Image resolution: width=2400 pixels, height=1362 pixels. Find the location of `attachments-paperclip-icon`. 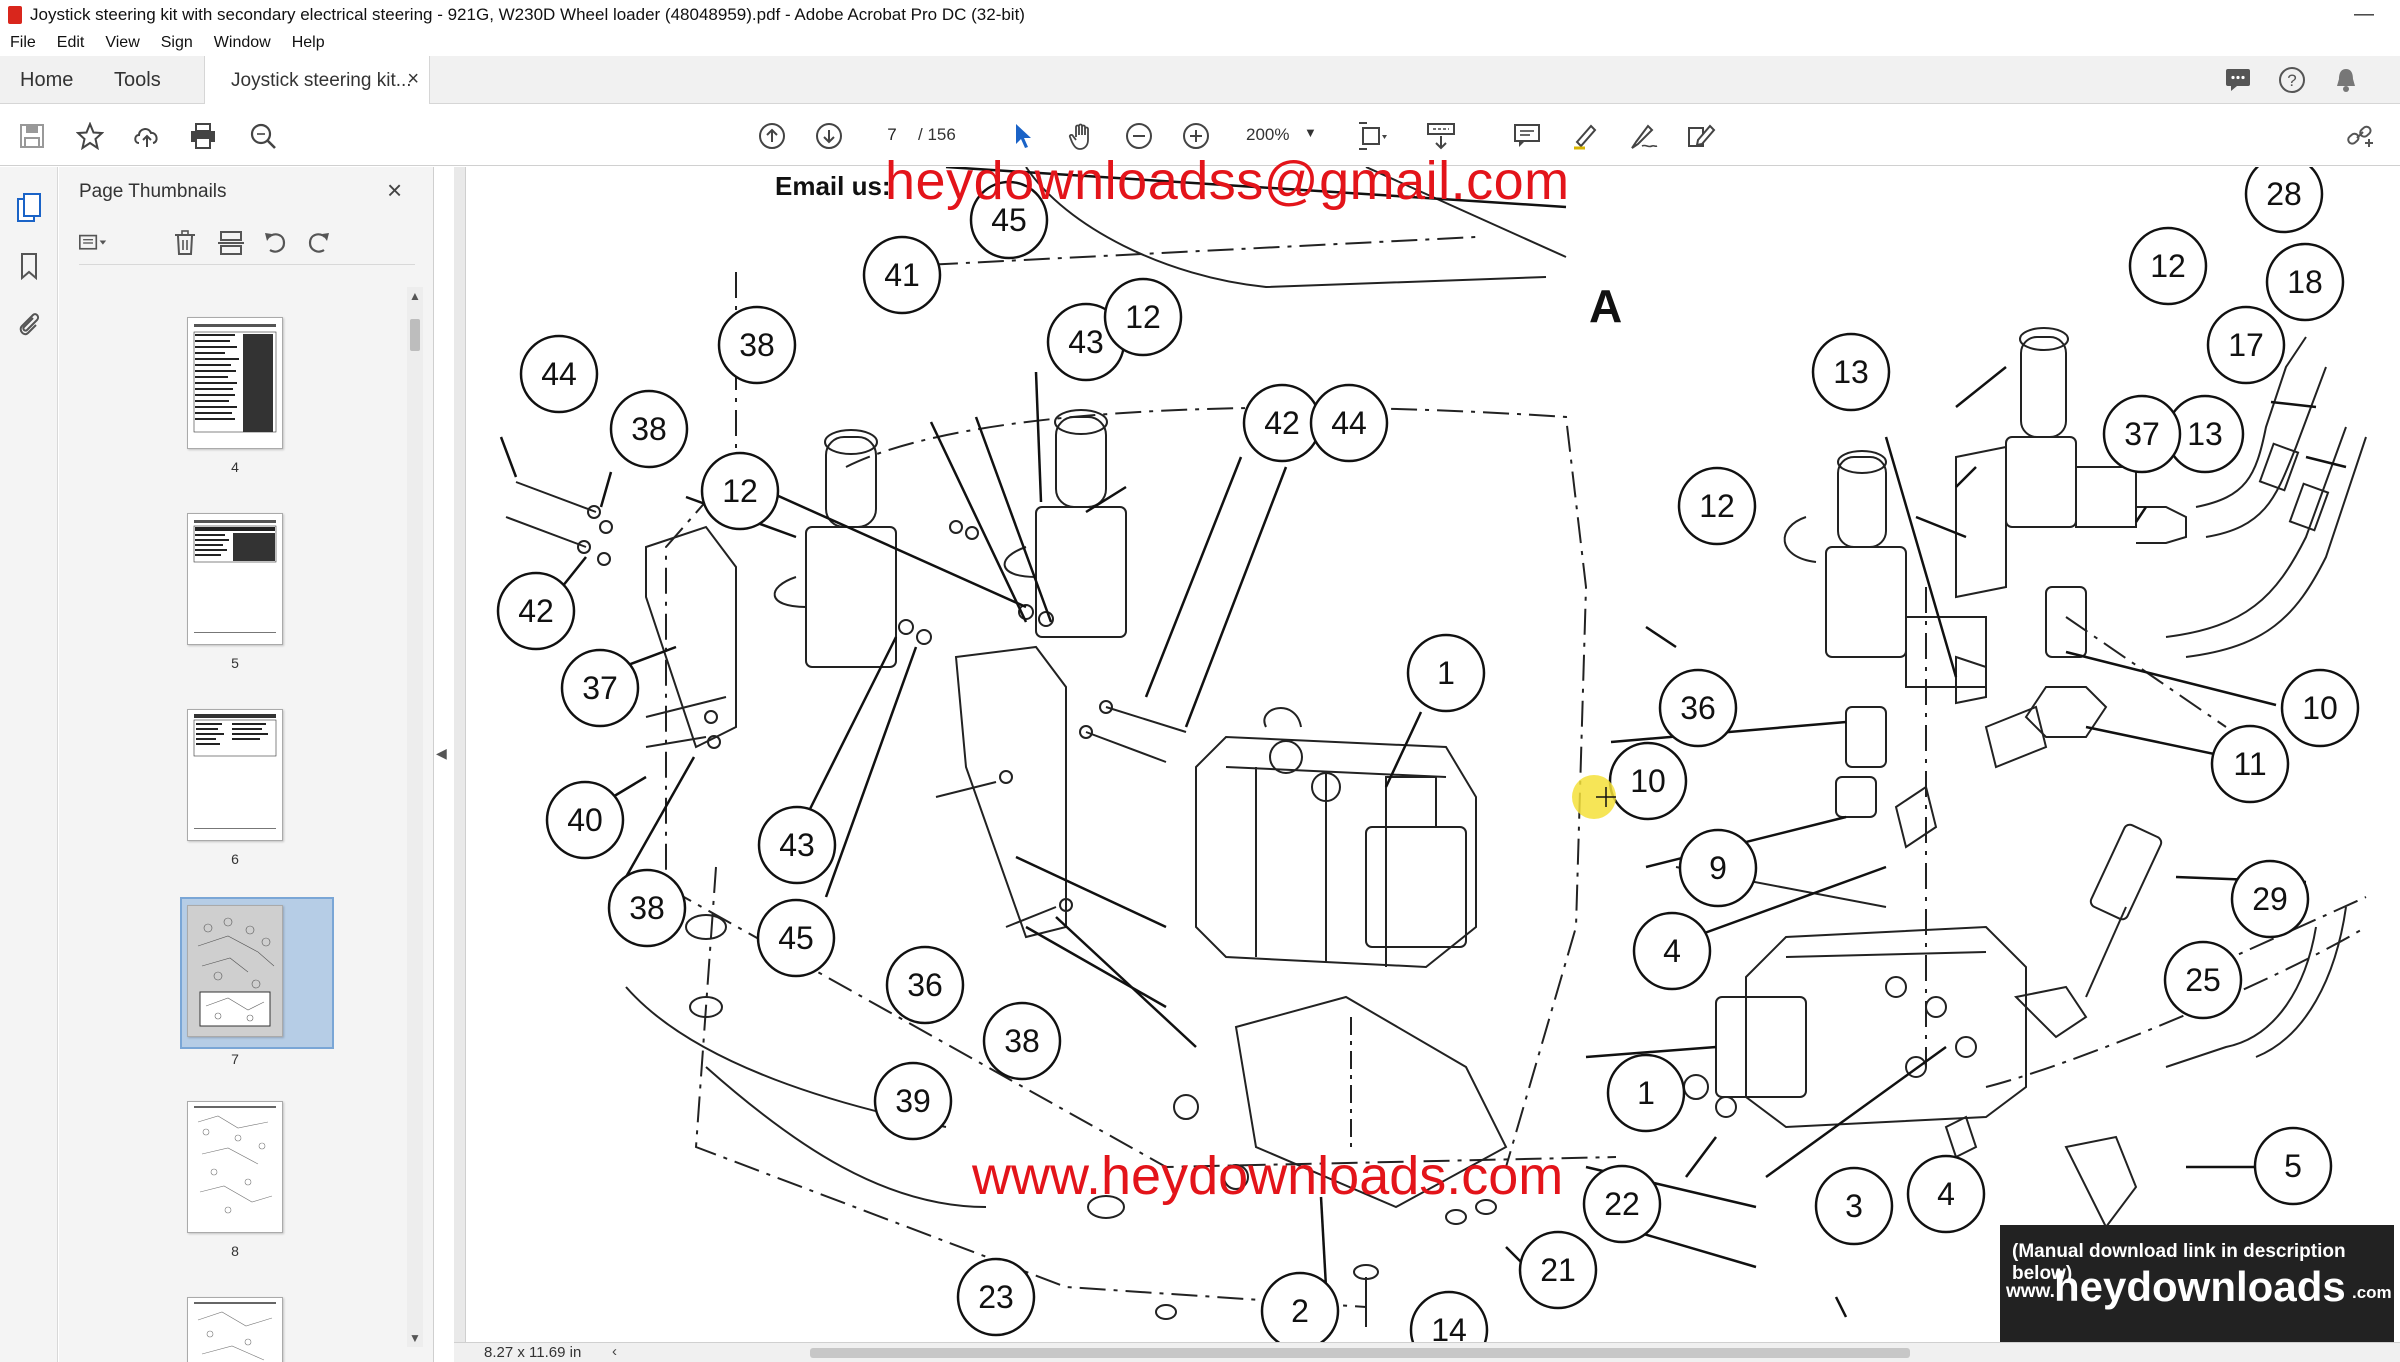

attachments-paperclip-icon is located at coordinates (29, 324).